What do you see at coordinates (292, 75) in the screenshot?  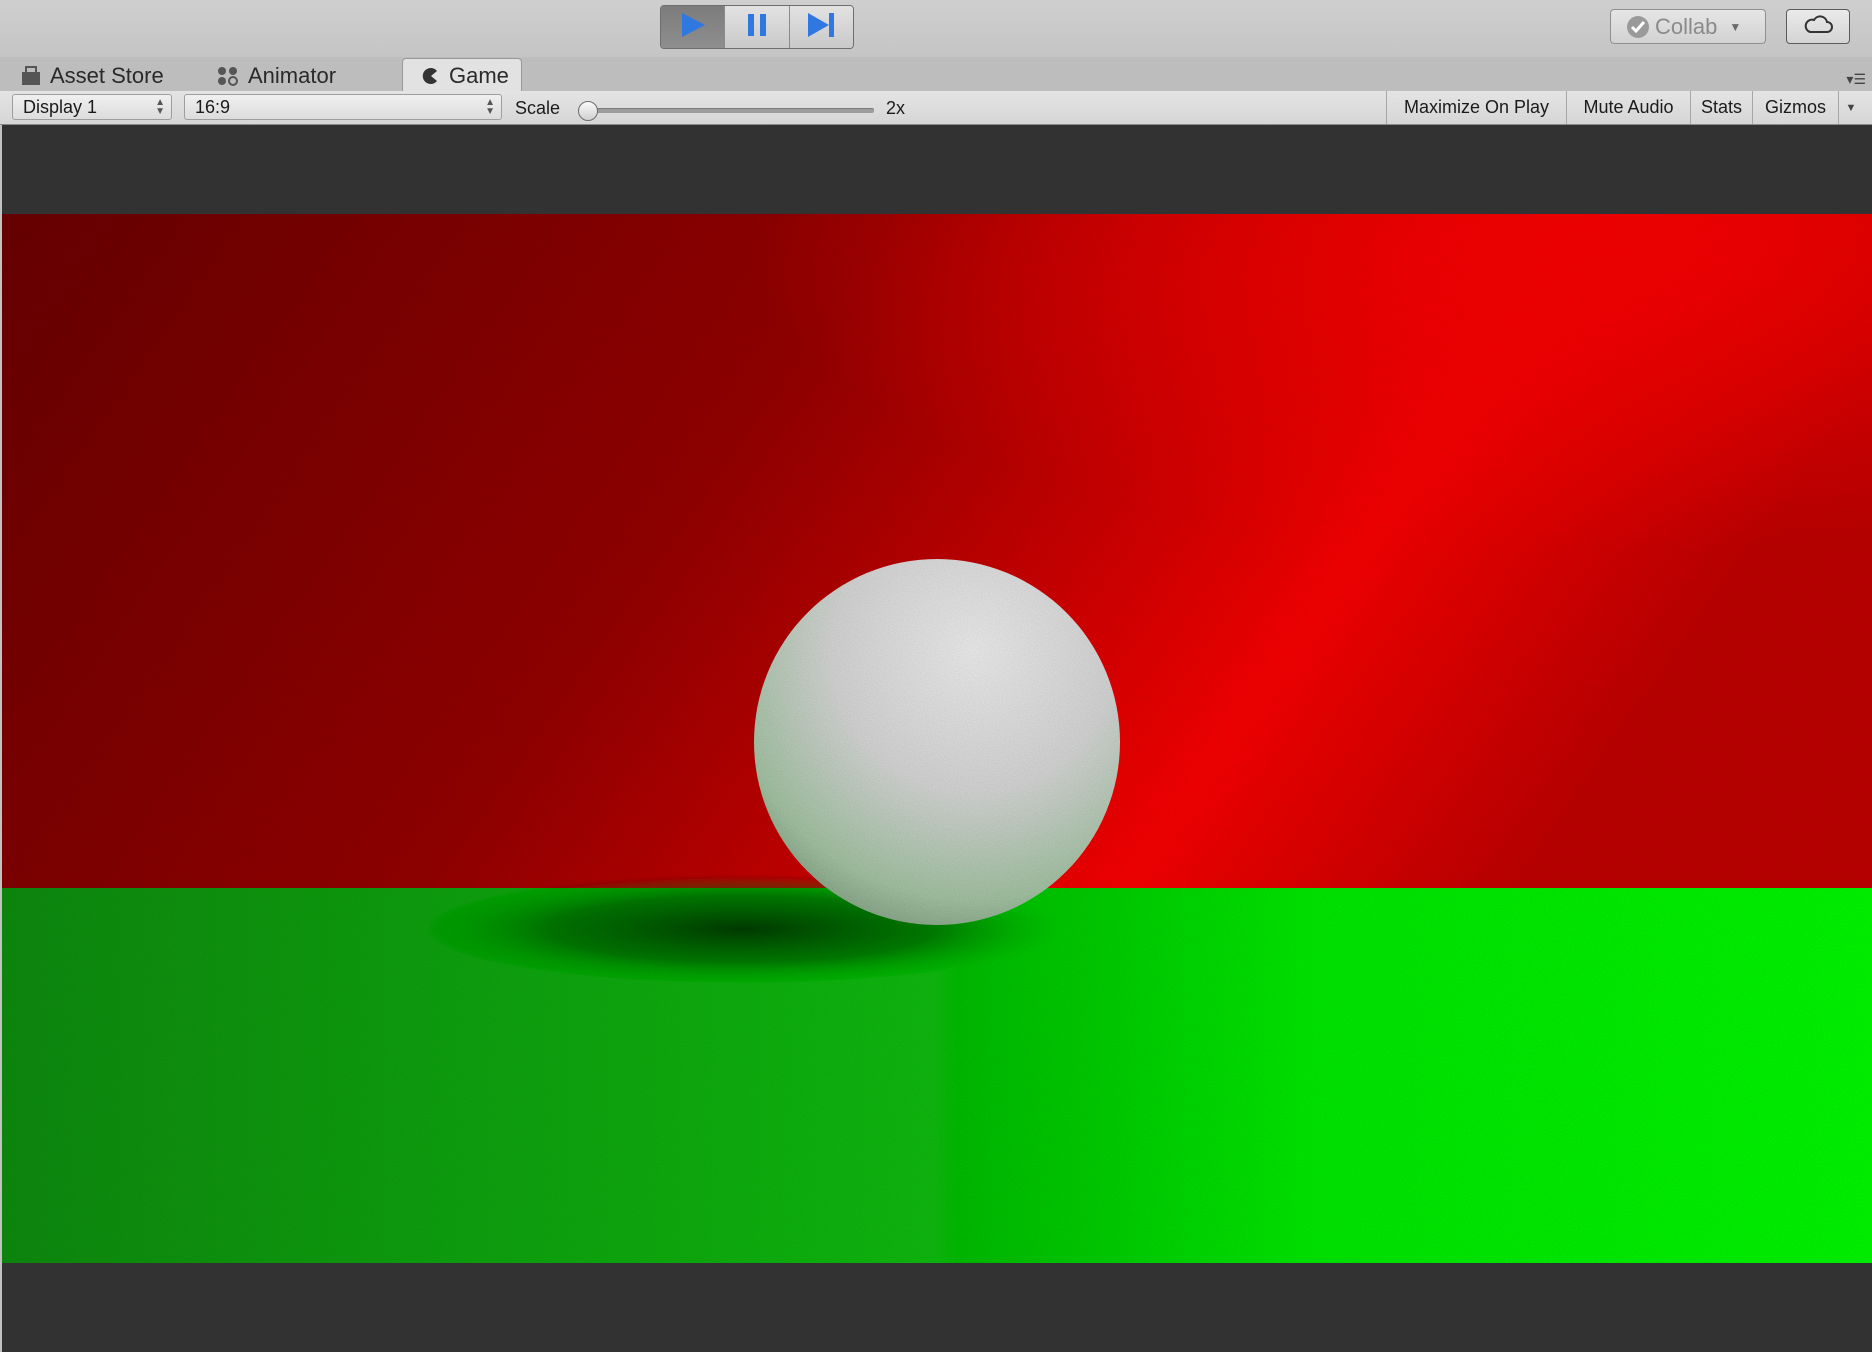 I see `tab-label: Animator` at bounding box center [292, 75].